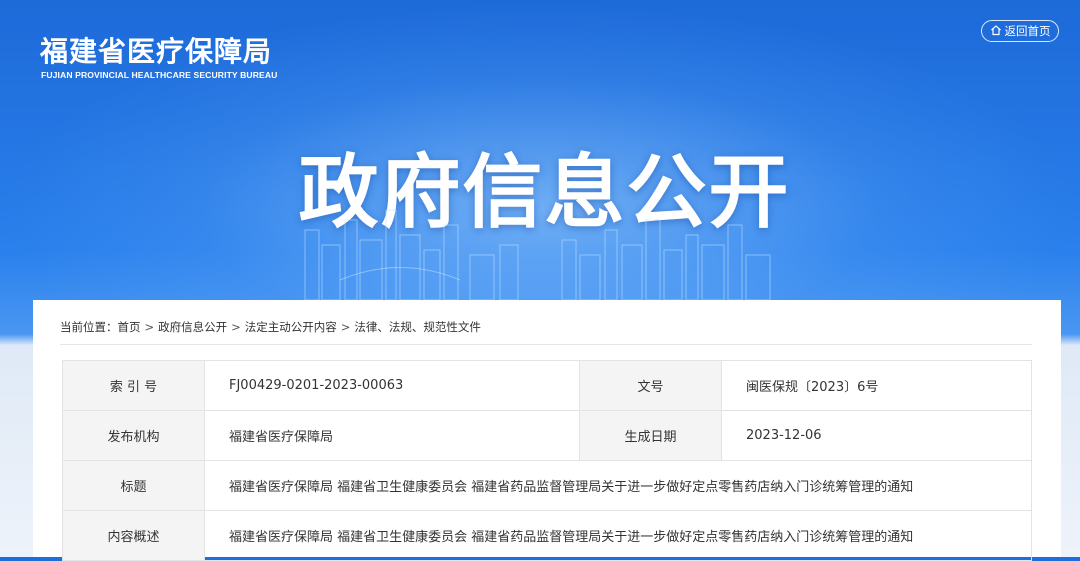 The image size is (1080, 561). I want to click on site-logo-title: 福建省医疗保障局, so click(156, 50).